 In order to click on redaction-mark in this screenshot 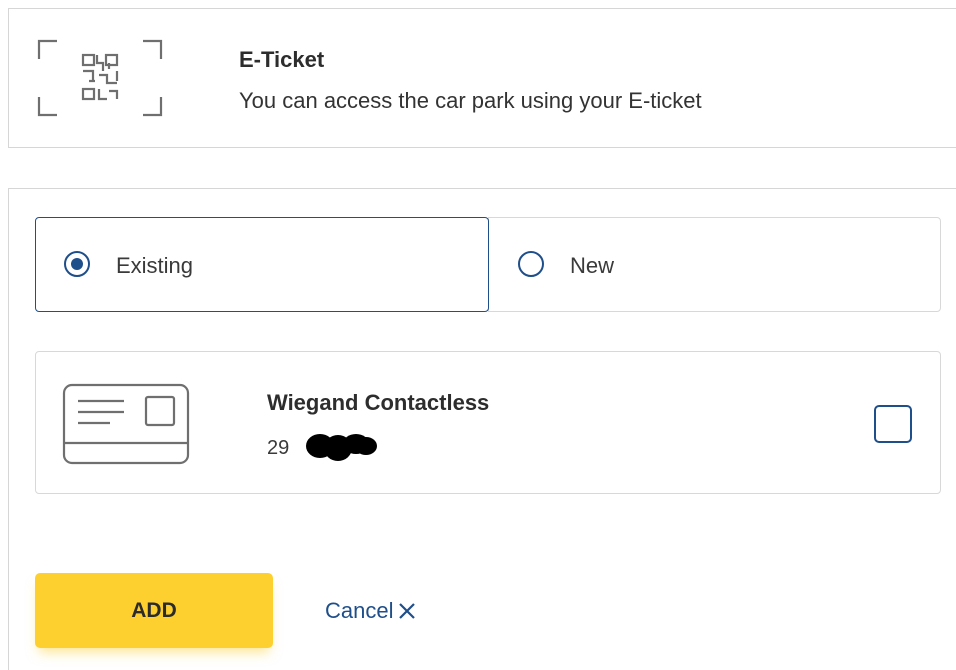, I will do `click(341, 447)`.